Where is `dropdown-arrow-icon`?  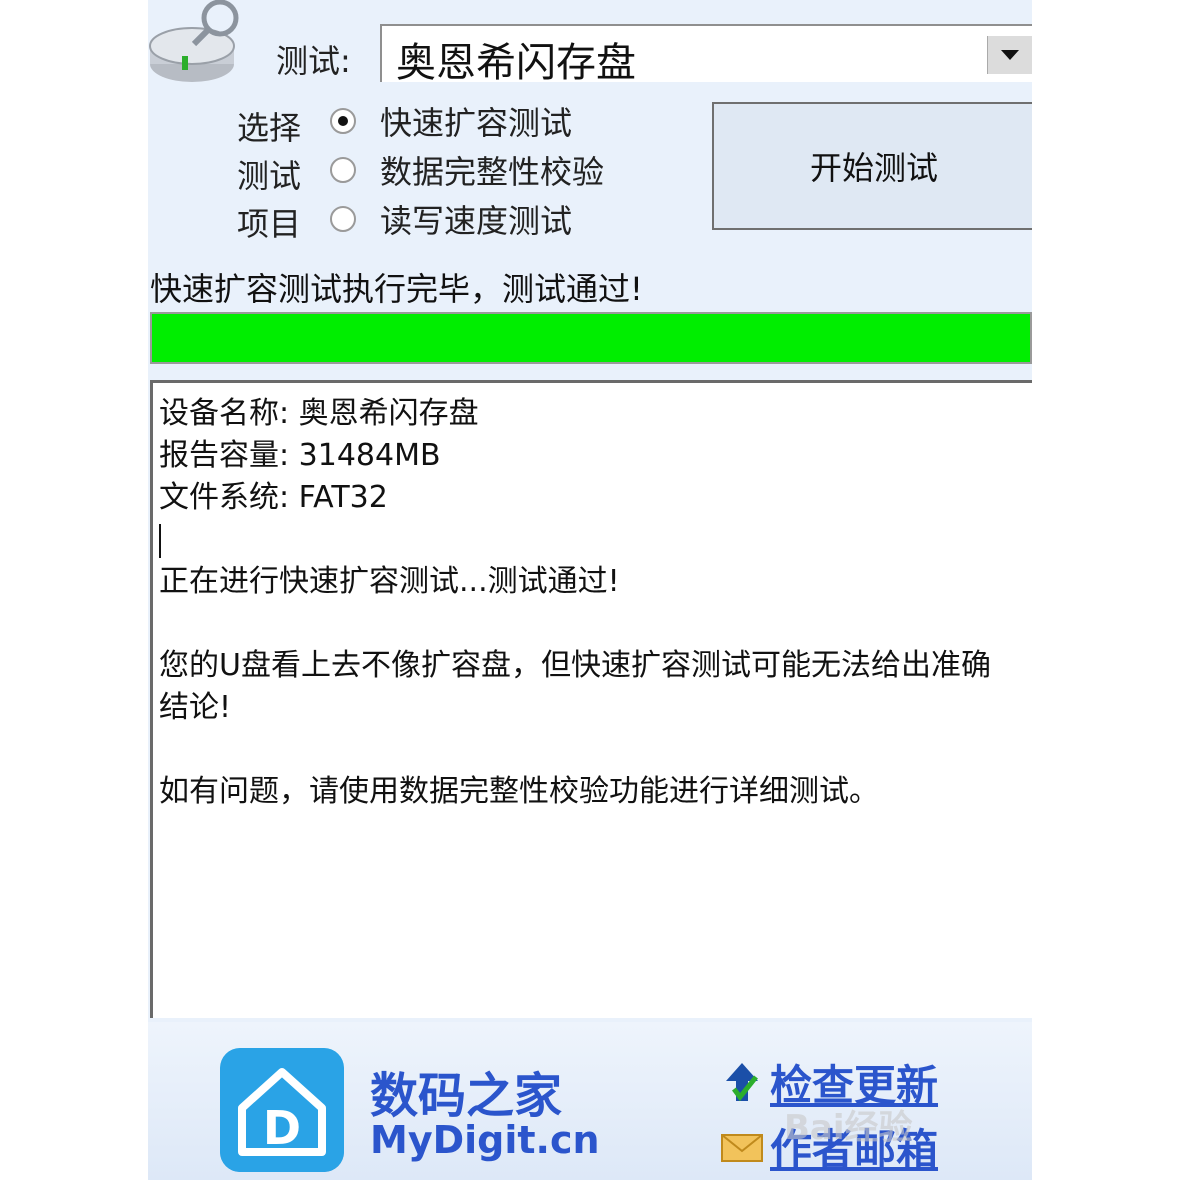
dropdown-arrow-icon is located at coordinates (1009, 55).